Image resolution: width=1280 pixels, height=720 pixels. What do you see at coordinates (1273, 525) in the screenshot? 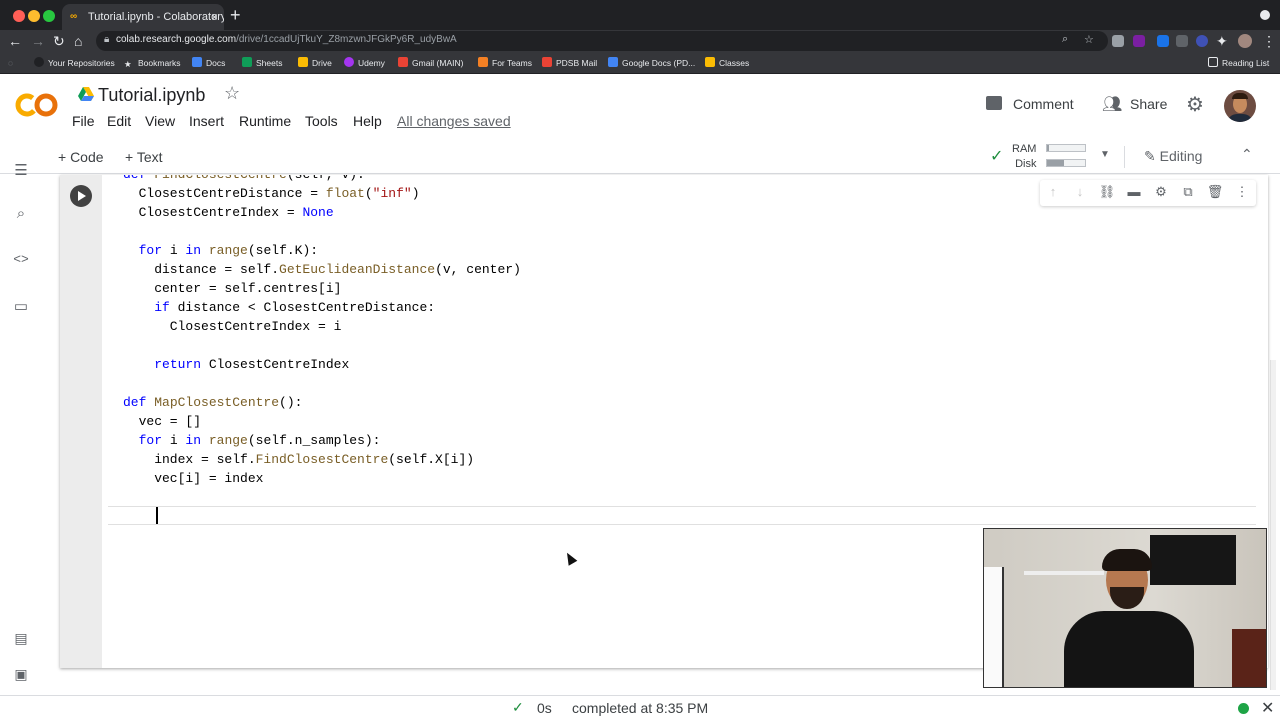
I see `scrollbar` at bounding box center [1273, 525].